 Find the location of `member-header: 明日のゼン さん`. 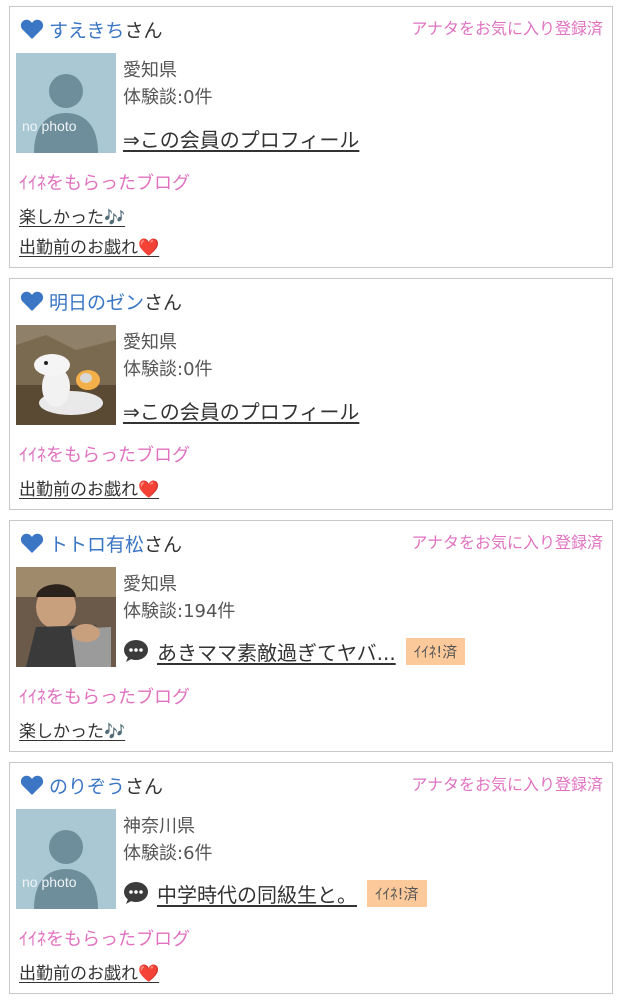

member-header: 明日のゼン さん is located at coordinates (101, 301).